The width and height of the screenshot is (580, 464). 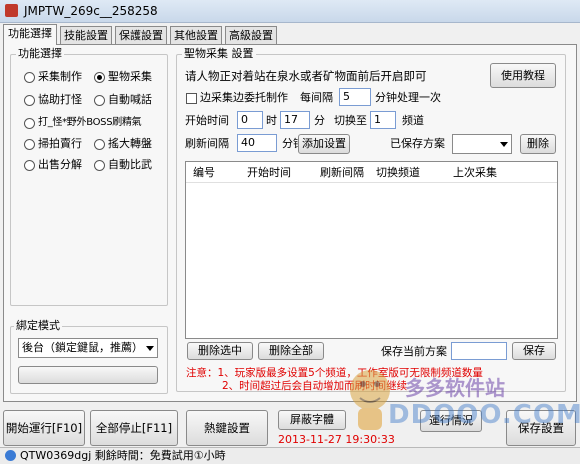 I want to click on scheme-name-input, so click(x=479, y=351).